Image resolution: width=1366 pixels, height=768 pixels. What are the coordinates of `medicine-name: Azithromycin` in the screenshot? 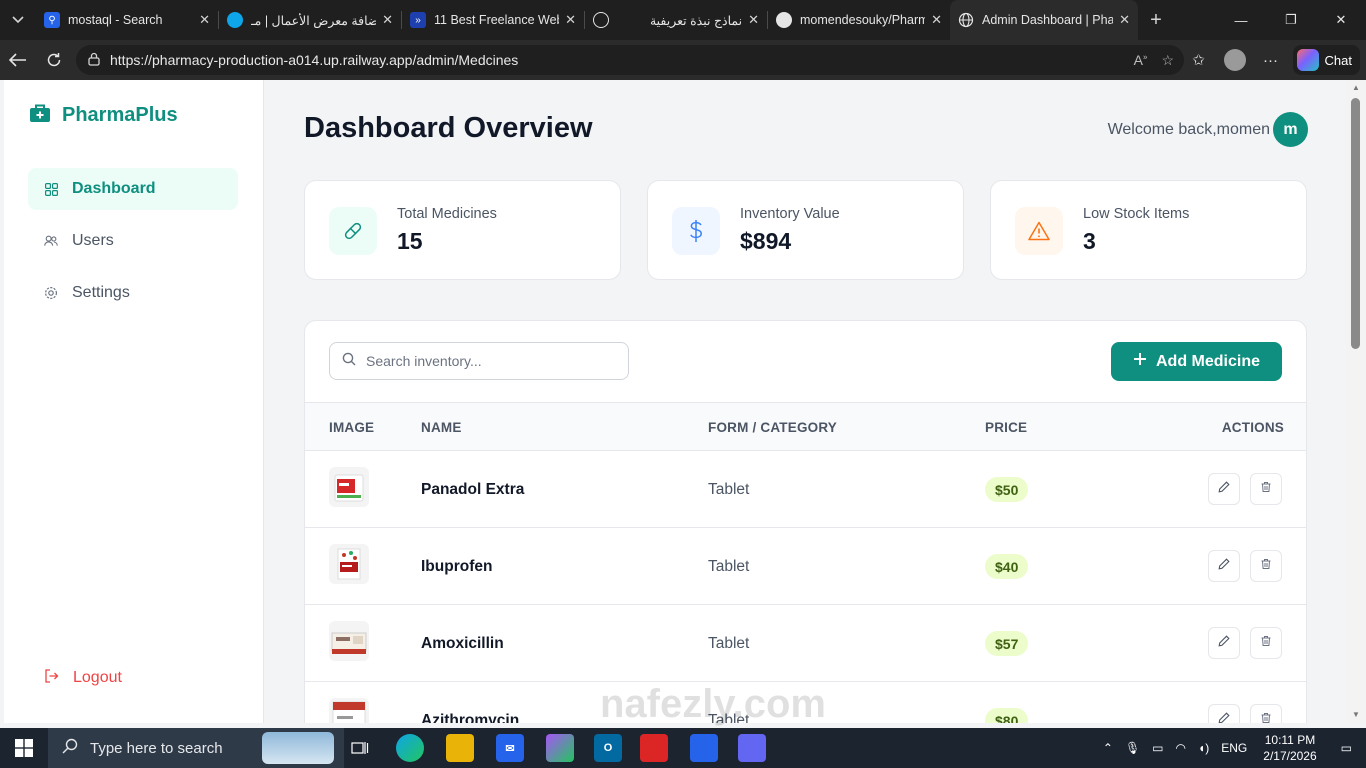 It's located at (470, 717).